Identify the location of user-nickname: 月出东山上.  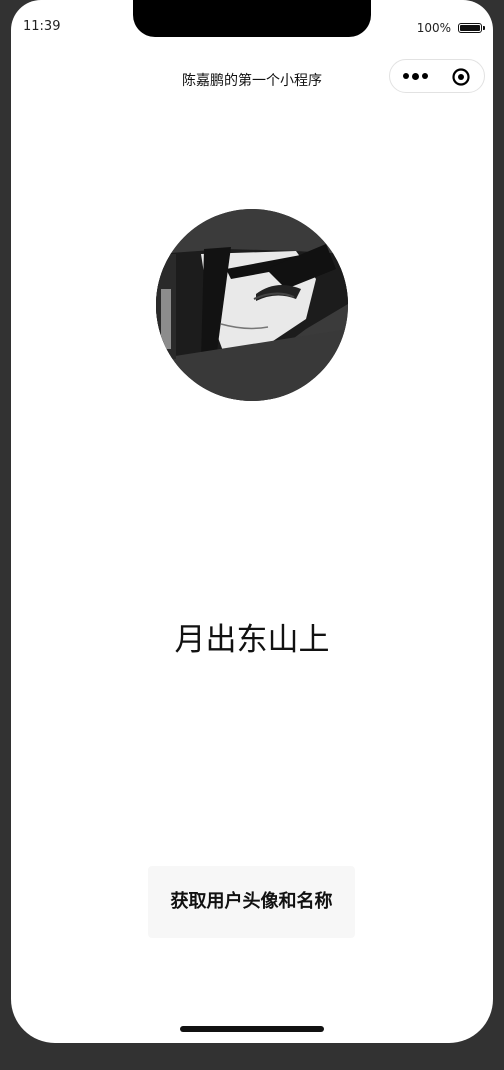
(252, 640).